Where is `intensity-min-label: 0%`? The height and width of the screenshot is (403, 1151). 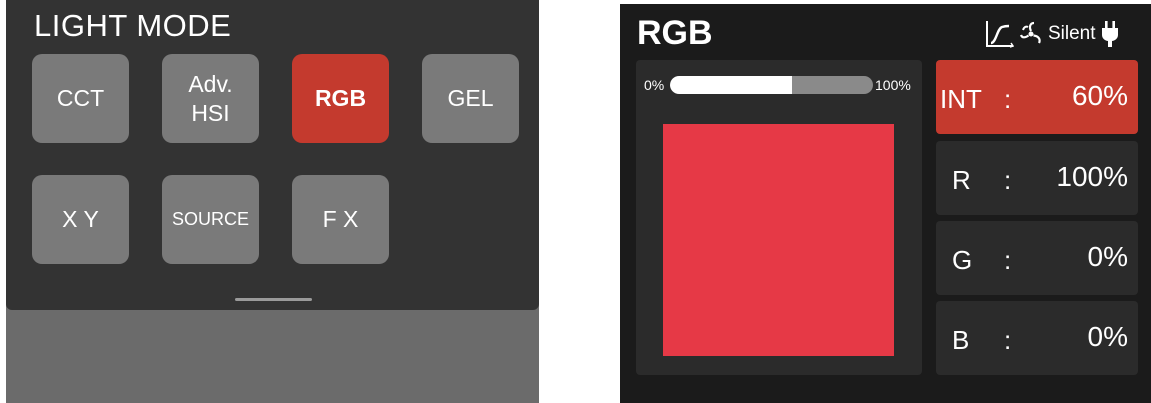
intensity-min-label: 0% is located at coordinates (654, 85).